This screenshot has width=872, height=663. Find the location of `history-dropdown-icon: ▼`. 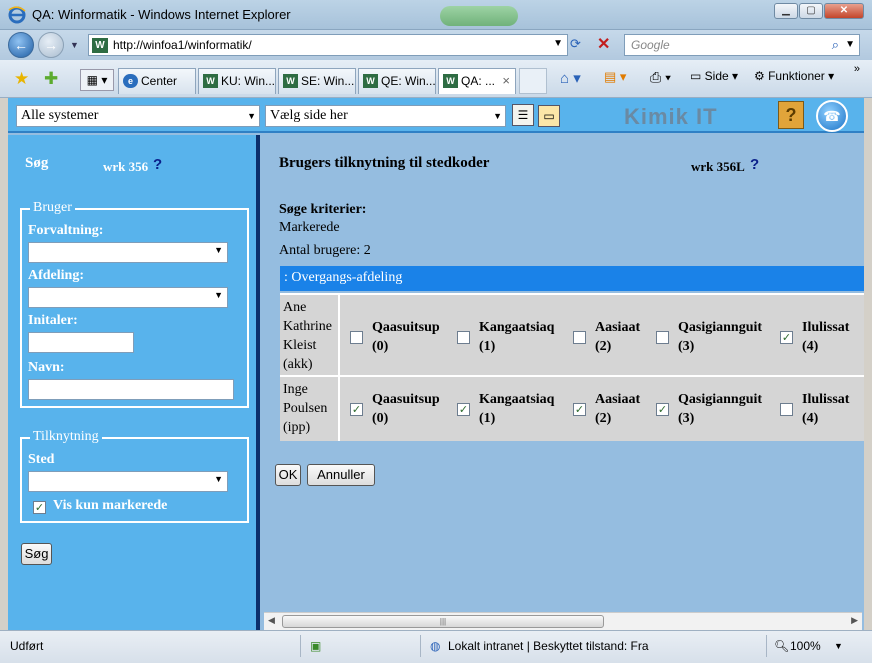

history-dropdown-icon: ▼ is located at coordinates (74, 45).